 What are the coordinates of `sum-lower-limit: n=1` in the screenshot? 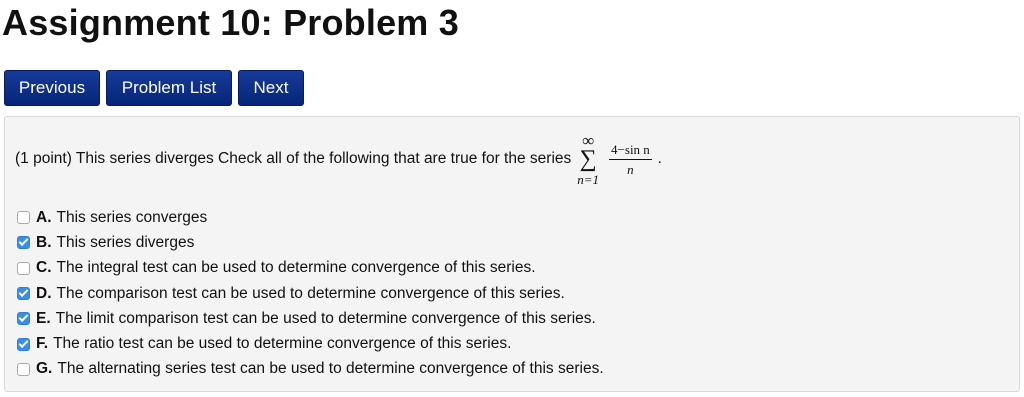 It's located at (588, 179).